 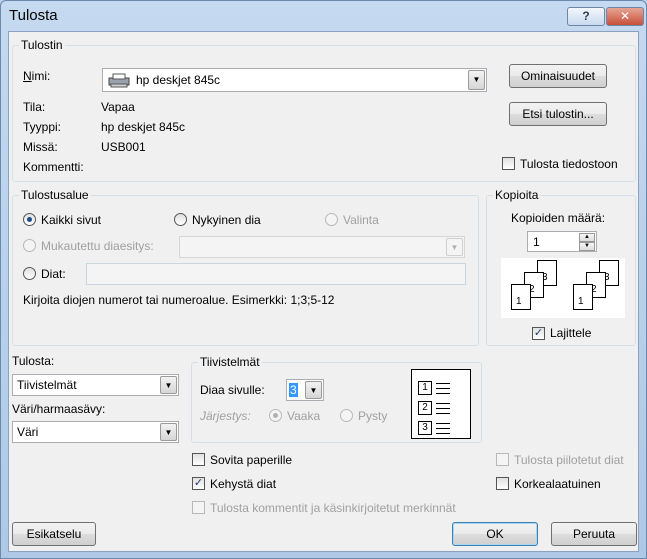 What do you see at coordinates (180, 219) in the screenshot?
I see `current-slide-radio` at bounding box center [180, 219].